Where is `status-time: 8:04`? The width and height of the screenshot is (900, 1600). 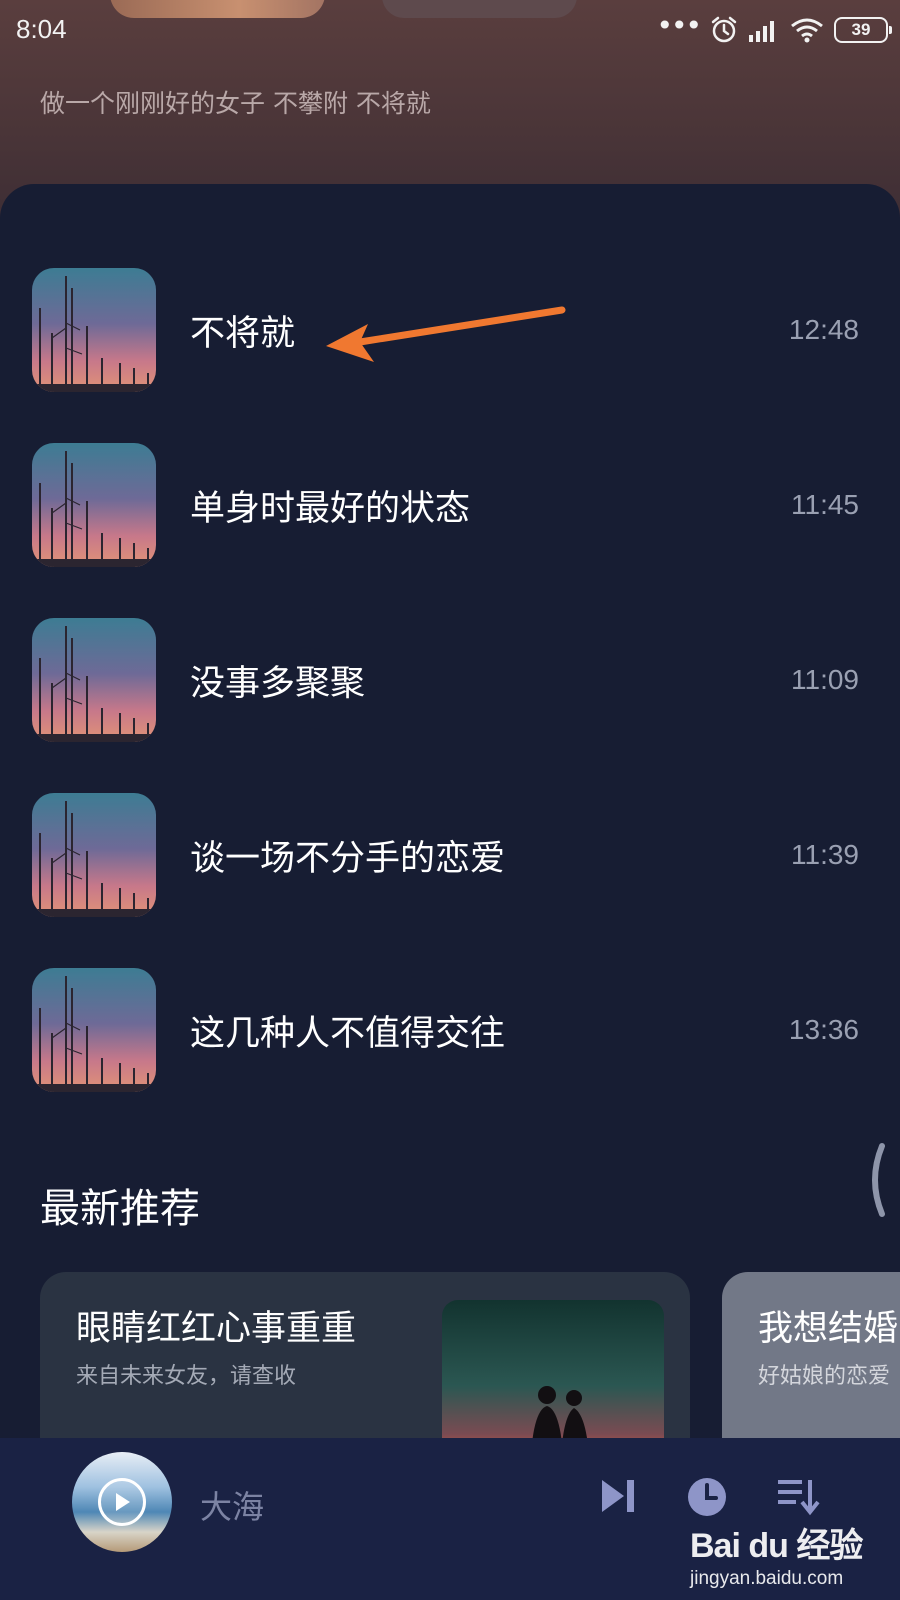
status-time: 8:04 is located at coordinates (41, 29).